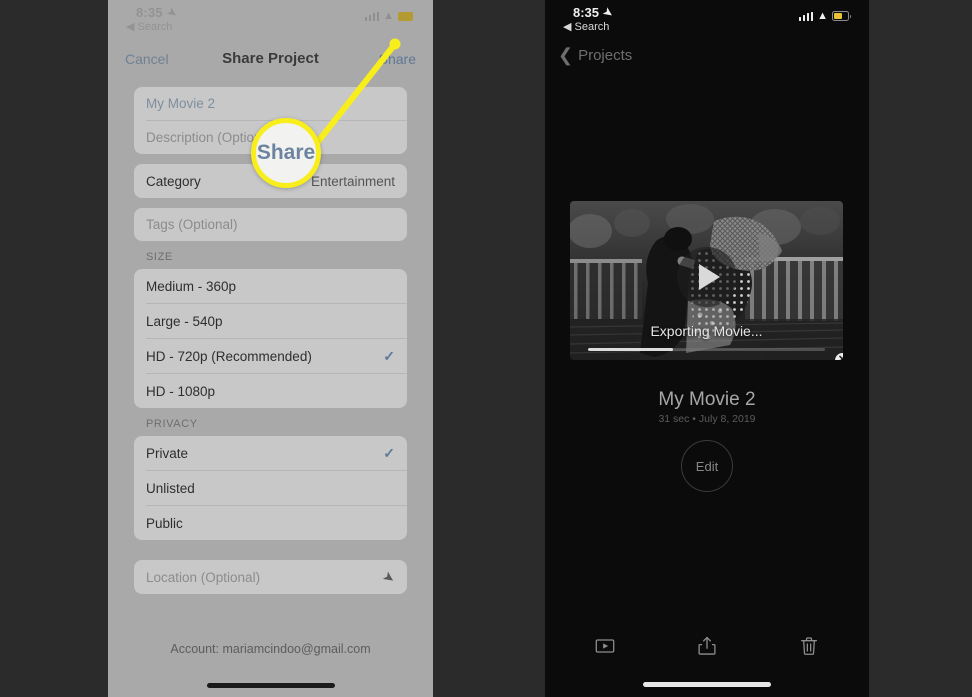 This screenshot has height=697, width=972. I want to click on category-value: Entertainment, so click(352, 181).